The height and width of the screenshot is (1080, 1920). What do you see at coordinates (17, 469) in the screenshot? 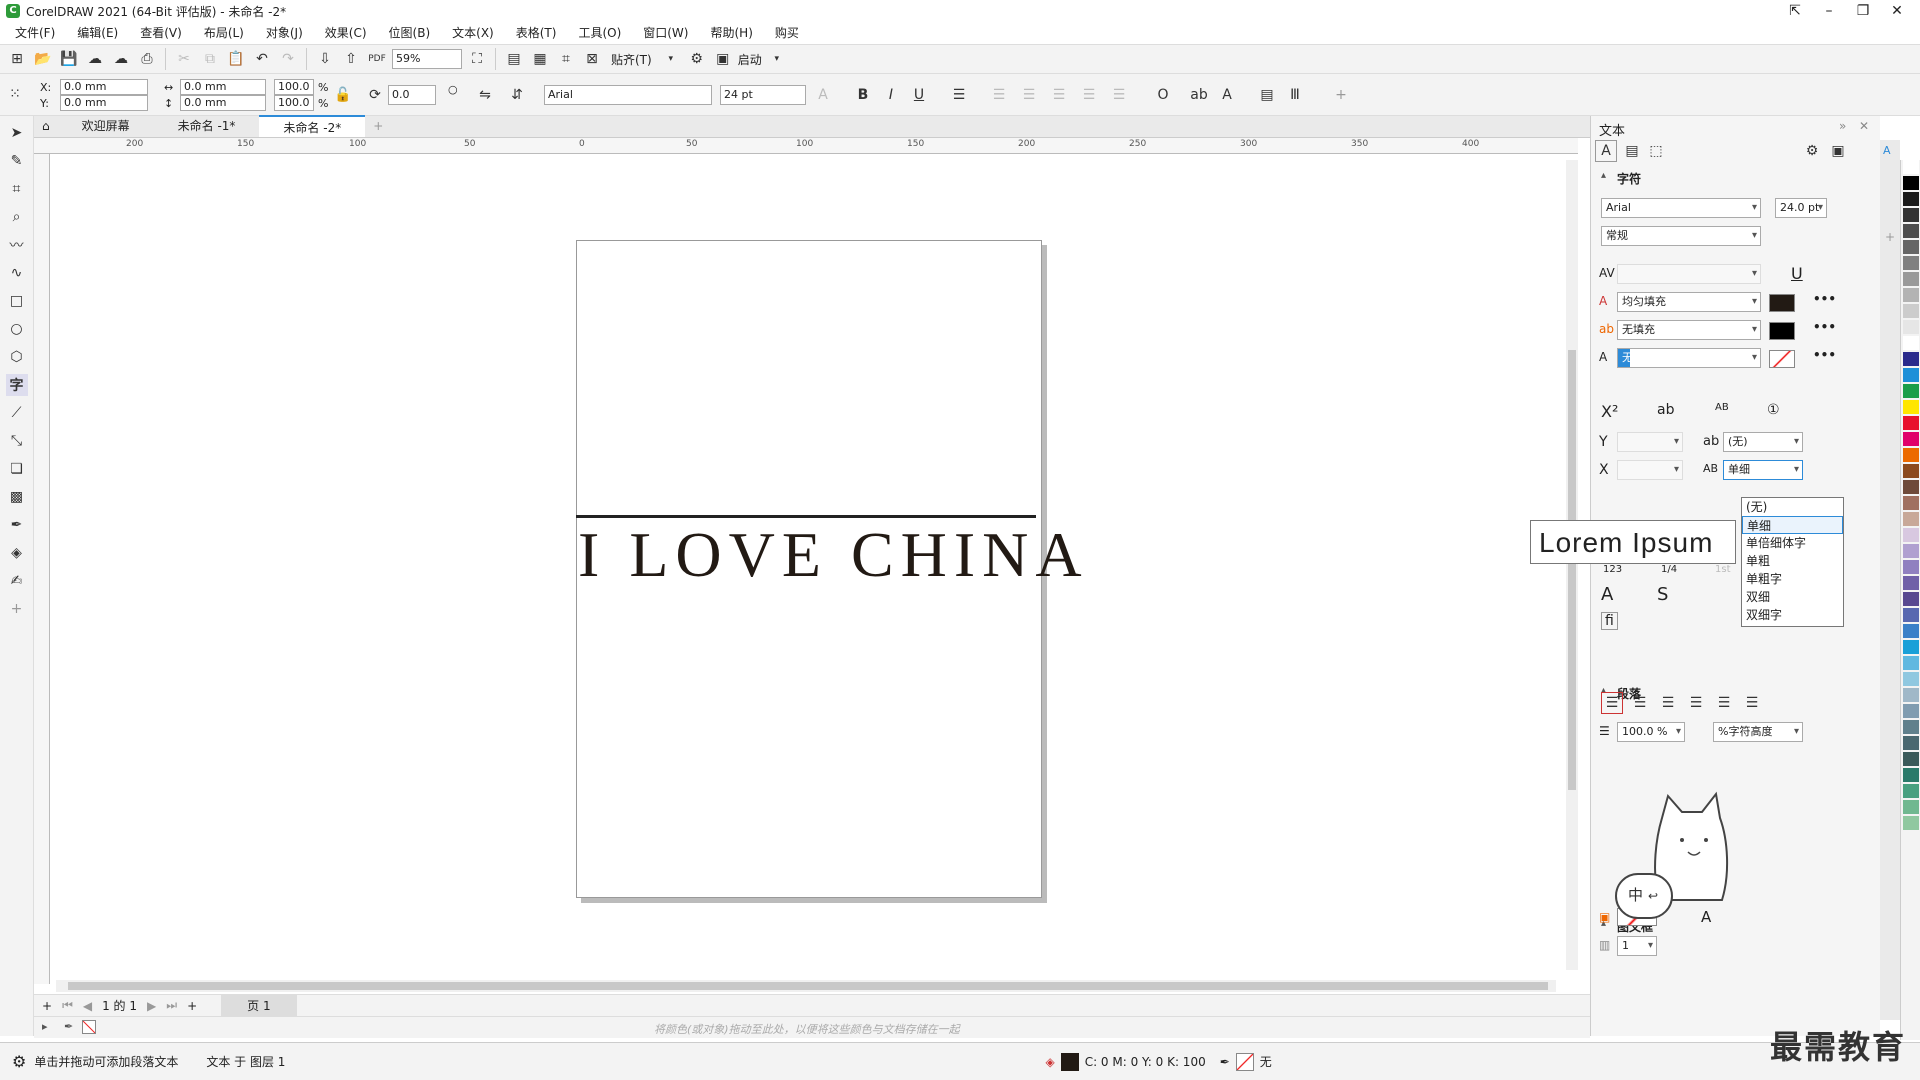
I see `drop-shadow-icon: ❏` at bounding box center [17, 469].